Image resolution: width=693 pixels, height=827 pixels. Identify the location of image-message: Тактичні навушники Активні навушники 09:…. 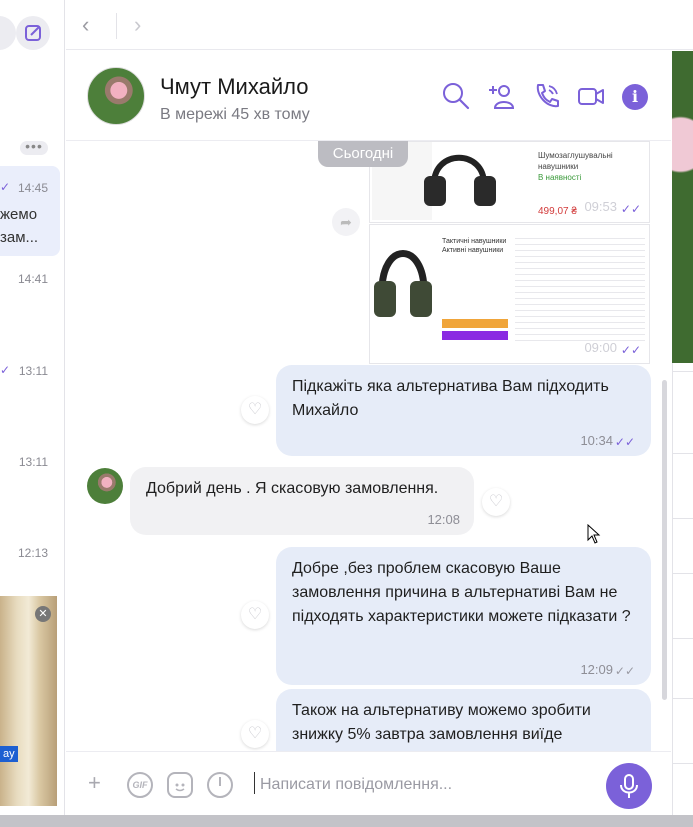
(509, 294).